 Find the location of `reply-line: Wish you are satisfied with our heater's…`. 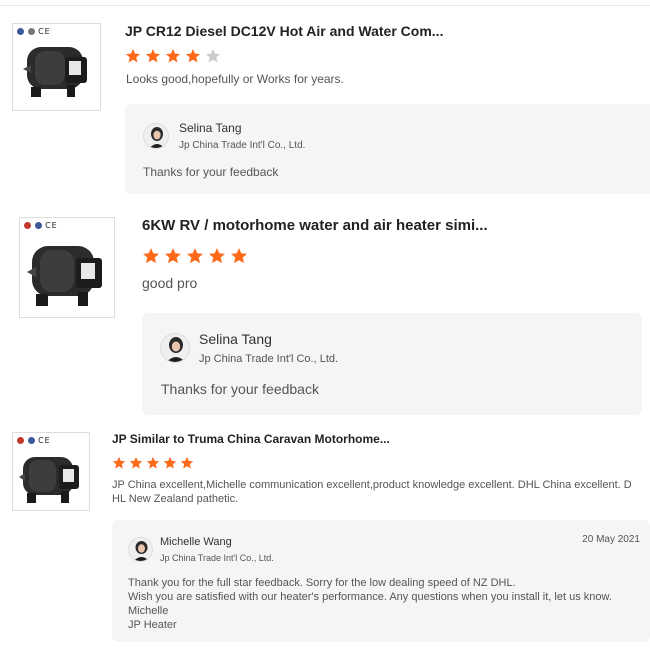

reply-line: Wish you are satisfied with our heater's… is located at coordinates (370, 597).